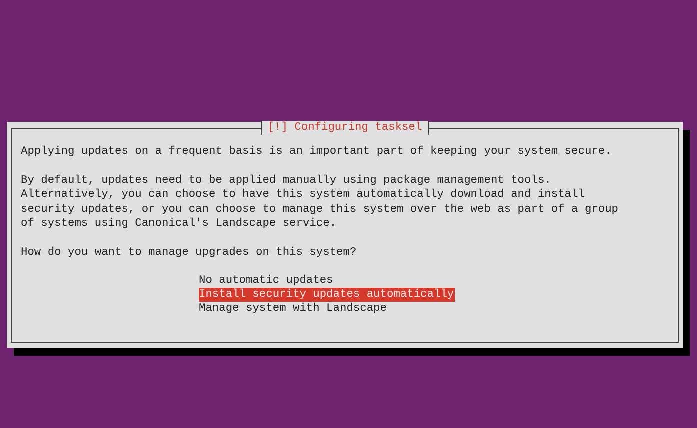 The image size is (697, 428). What do you see at coordinates (320, 203) in the screenshot?
I see `paragraph: By default, updates need to be applied manually using package management tools. Alternatively, you can choose to have this system automatically download and install security updates, or you can choose to manage this system over the web as part of a group of systems using Canonical's Landscape service.` at bounding box center [320, 203].